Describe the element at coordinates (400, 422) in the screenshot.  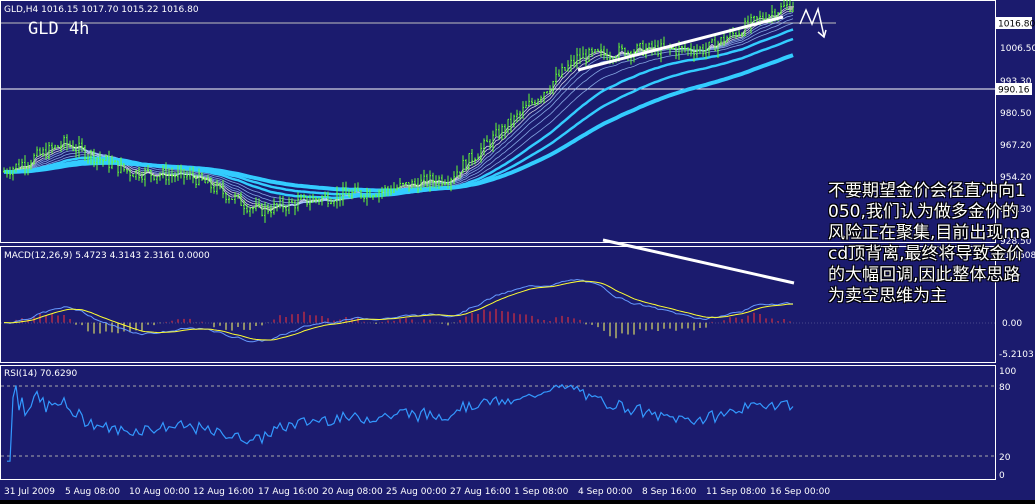
I see `rsi-line` at that location.